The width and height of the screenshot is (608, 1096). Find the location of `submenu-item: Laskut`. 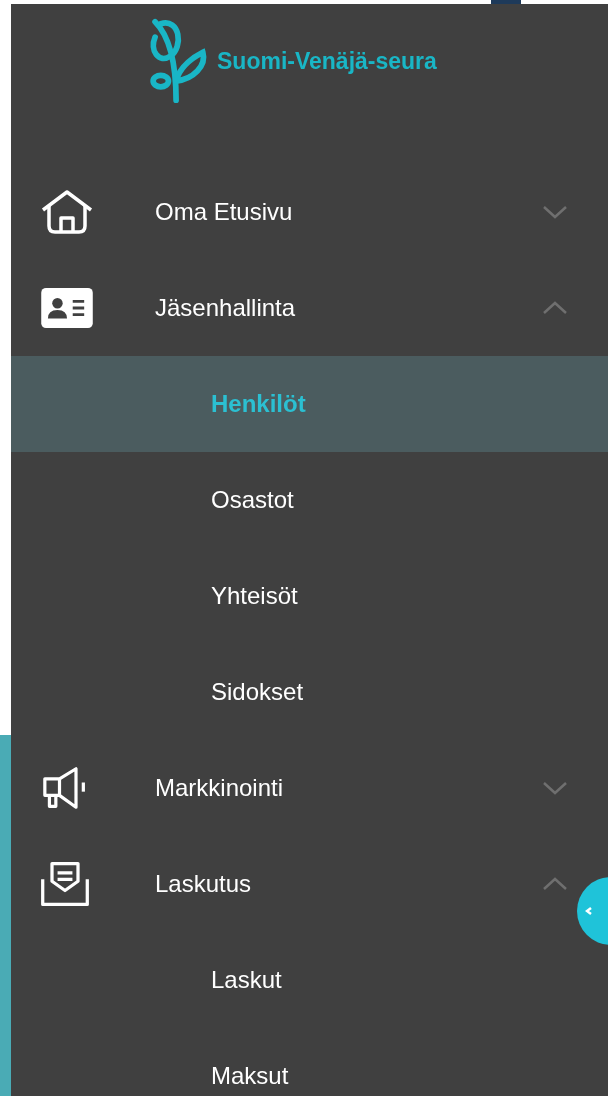

submenu-item: Laskut is located at coordinates (309, 980).